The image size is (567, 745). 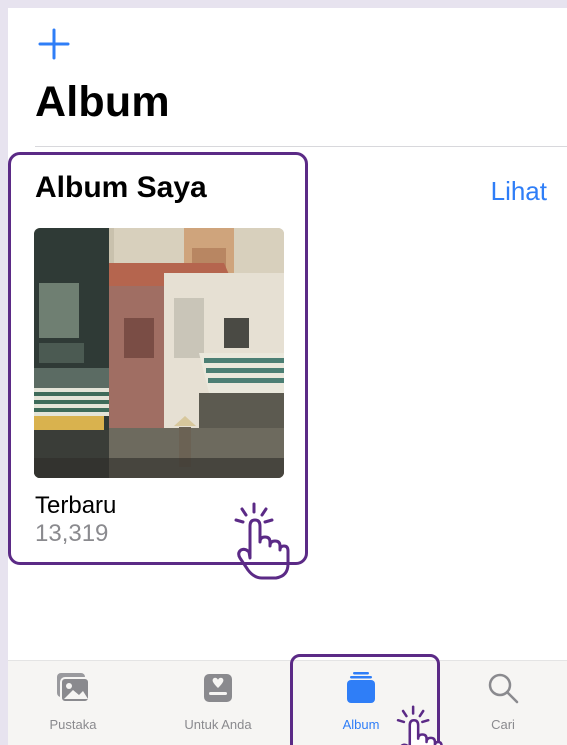 What do you see at coordinates (73, 688) in the screenshot?
I see `photo-library-icon` at bounding box center [73, 688].